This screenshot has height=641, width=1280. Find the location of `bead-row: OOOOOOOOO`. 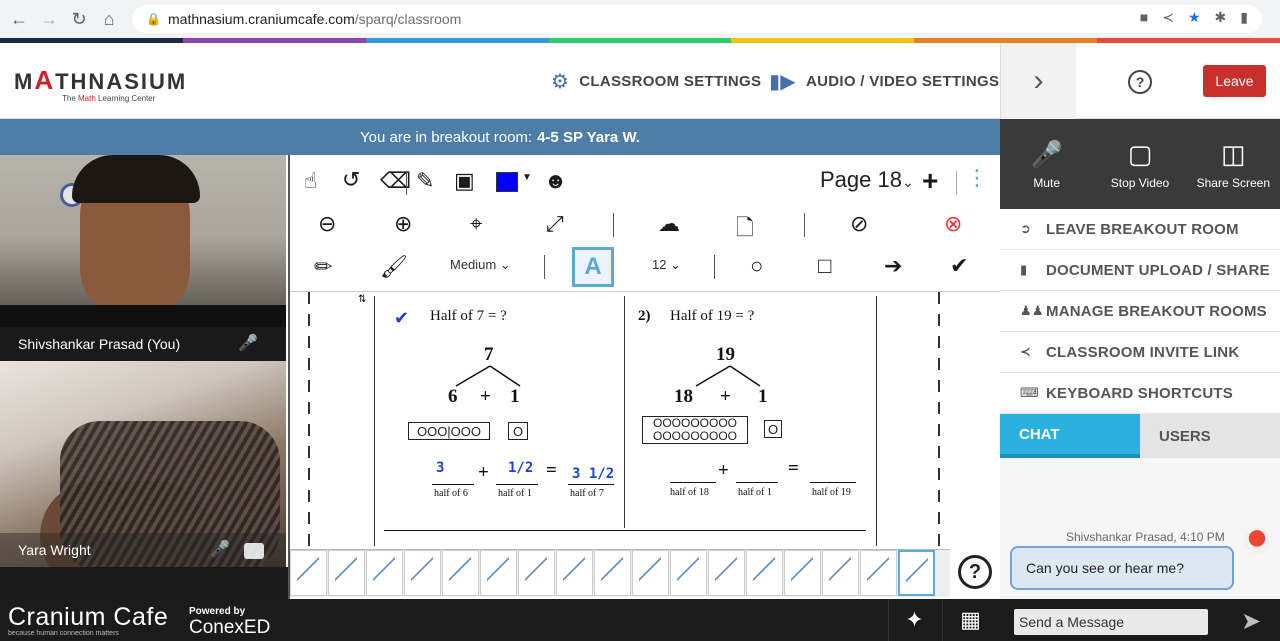

bead-row: OOOOOOOOO is located at coordinates (694, 436).